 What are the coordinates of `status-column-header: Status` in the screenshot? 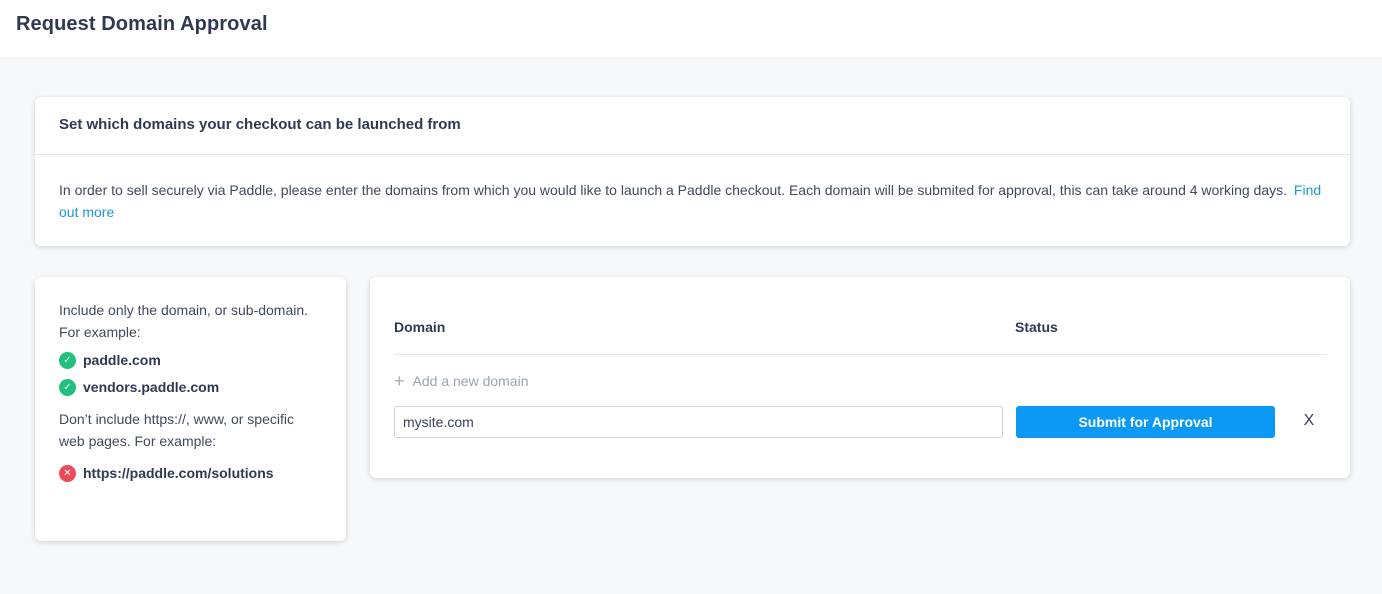 It's located at (1036, 327).